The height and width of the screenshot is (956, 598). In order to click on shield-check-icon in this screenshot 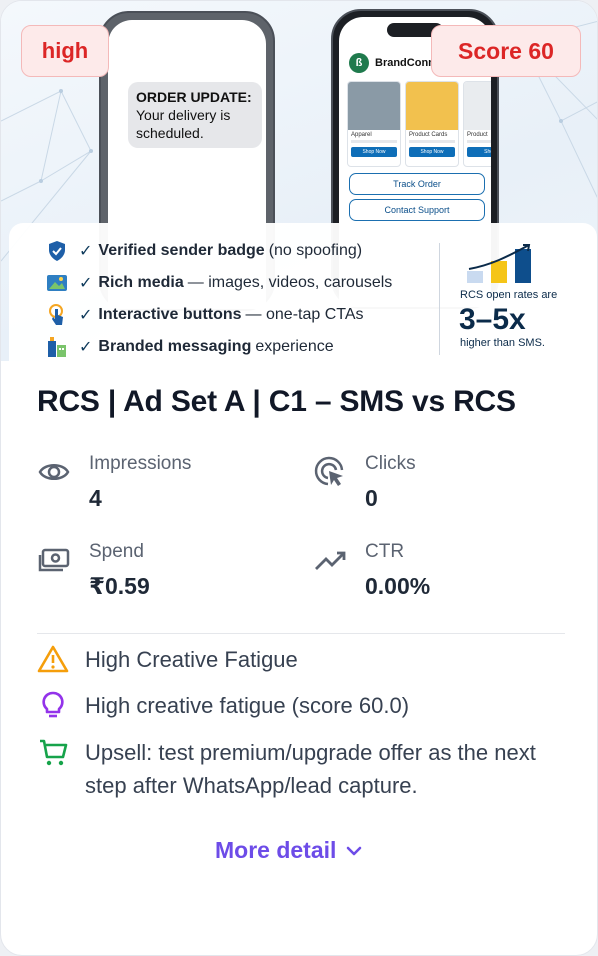, I will do `click(57, 251)`.